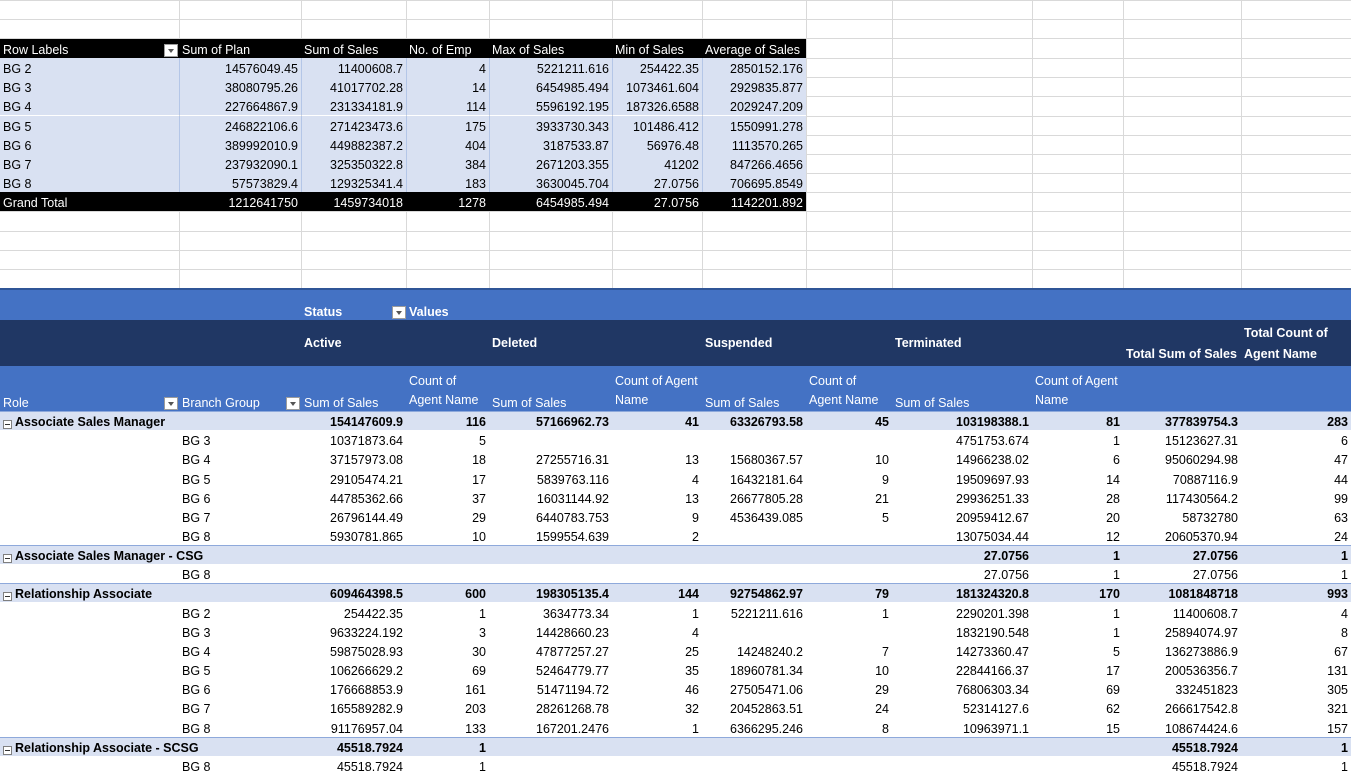 Image resolution: width=1351 pixels, height=777 pixels. Describe the element at coordinates (89, 388) in the screenshot. I see `role-header: Role` at that location.